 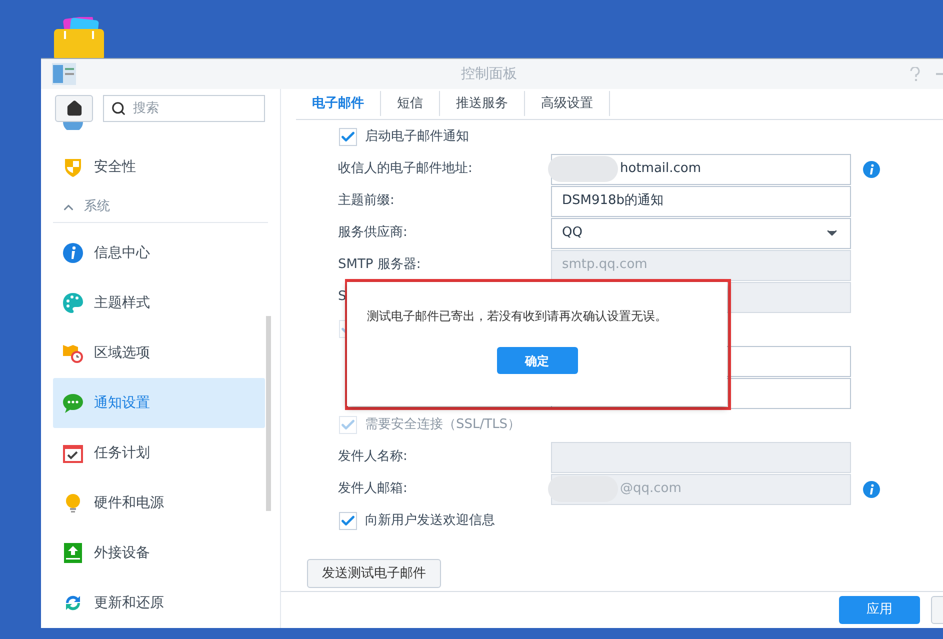 What do you see at coordinates (374, 573) in the screenshot?
I see `send-test-email-button: 发送测试电子邮件` at bounding box center [374, 573].